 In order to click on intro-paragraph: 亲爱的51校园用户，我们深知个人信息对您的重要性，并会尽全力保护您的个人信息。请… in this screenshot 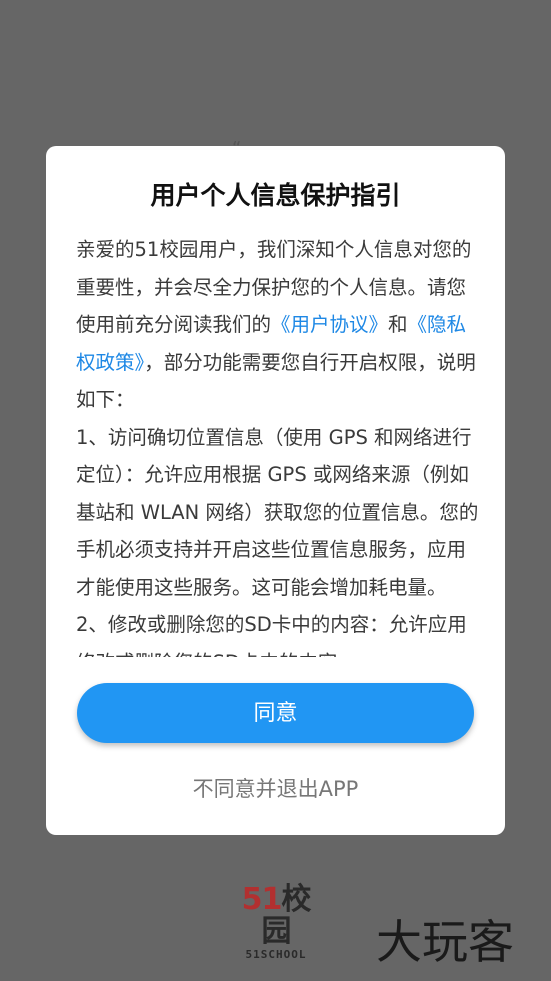, I will do `click(279, 325)`.